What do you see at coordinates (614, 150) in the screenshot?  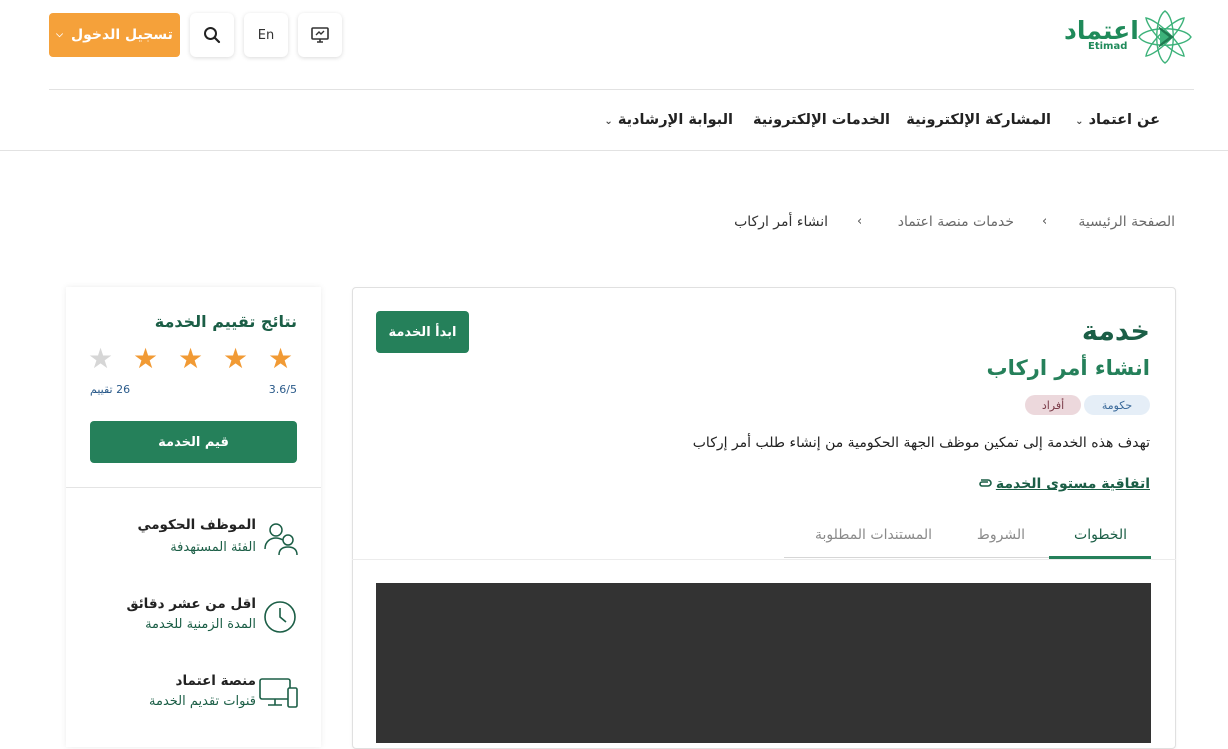 I see `nav-divider` at bounding box center [614, 150].